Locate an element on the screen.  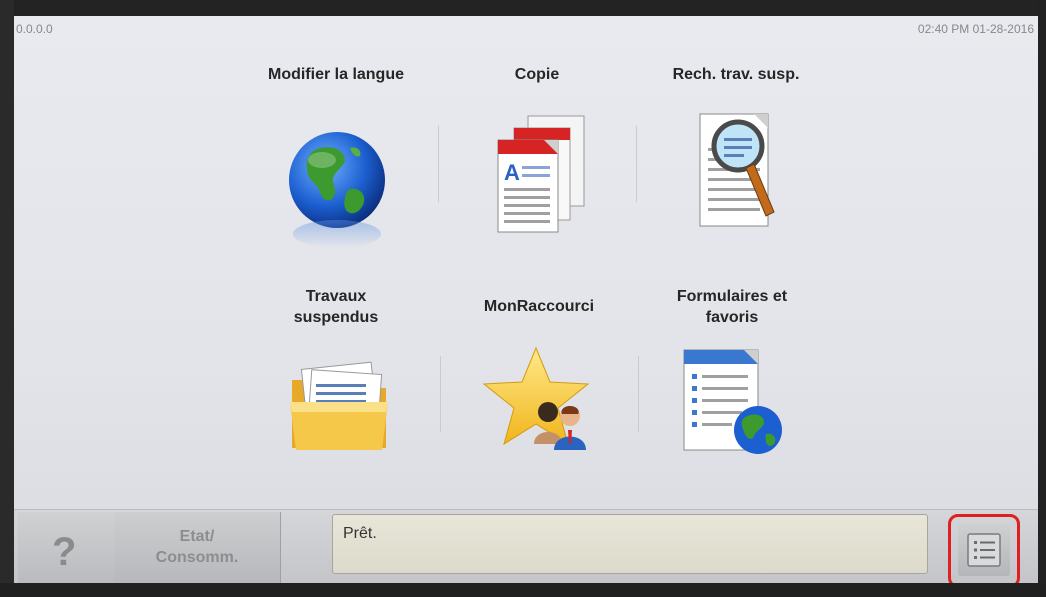
globe-icon is located at coordinates (337, 190).